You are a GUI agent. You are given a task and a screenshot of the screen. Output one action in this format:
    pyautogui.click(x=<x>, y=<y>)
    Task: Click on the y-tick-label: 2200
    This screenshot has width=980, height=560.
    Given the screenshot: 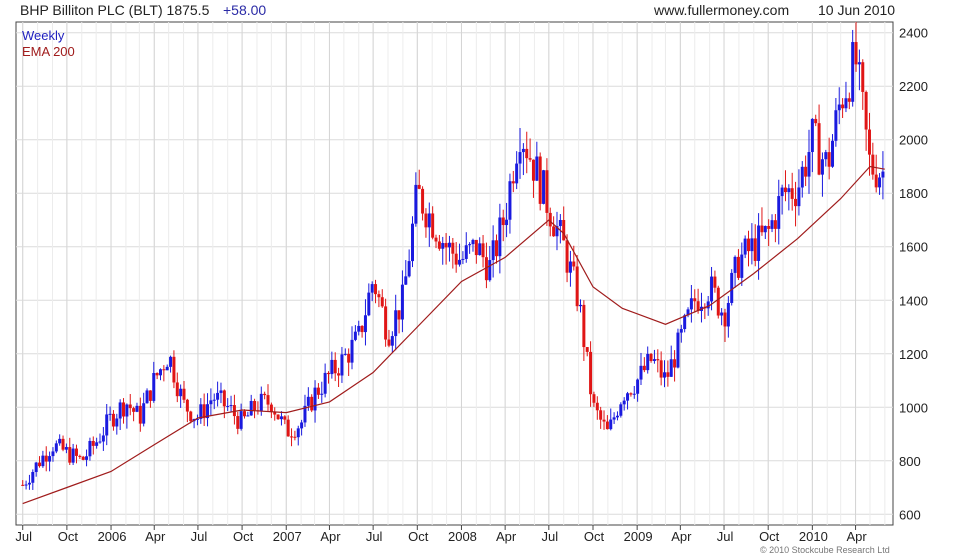 What is the action you would take?
    pyautogui.click(x=913, y=86)
    